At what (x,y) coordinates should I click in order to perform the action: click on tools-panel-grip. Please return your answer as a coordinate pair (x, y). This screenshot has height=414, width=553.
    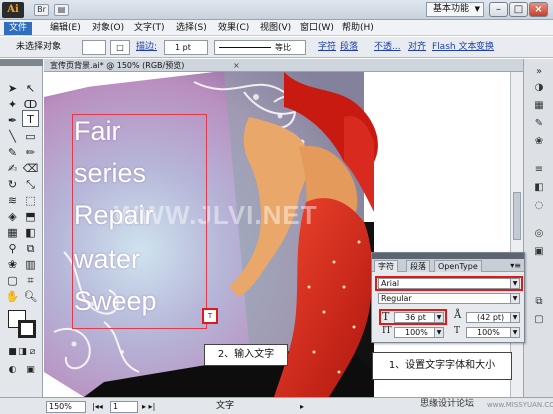
    Looking at the image, I should click on (21, 62).